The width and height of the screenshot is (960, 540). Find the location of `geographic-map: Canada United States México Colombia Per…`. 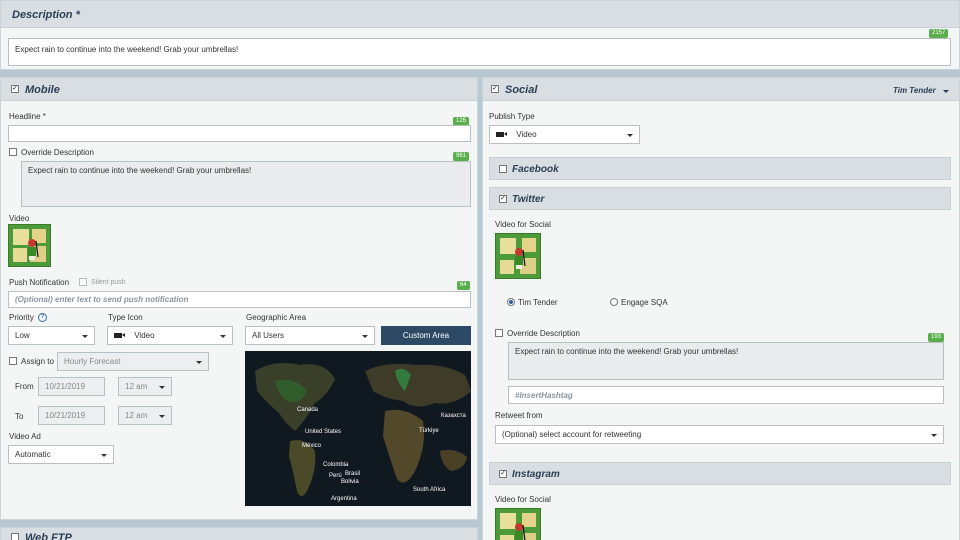

geographic-map: Canada United States México Colombia Per… is located at coordinates (358, 428).